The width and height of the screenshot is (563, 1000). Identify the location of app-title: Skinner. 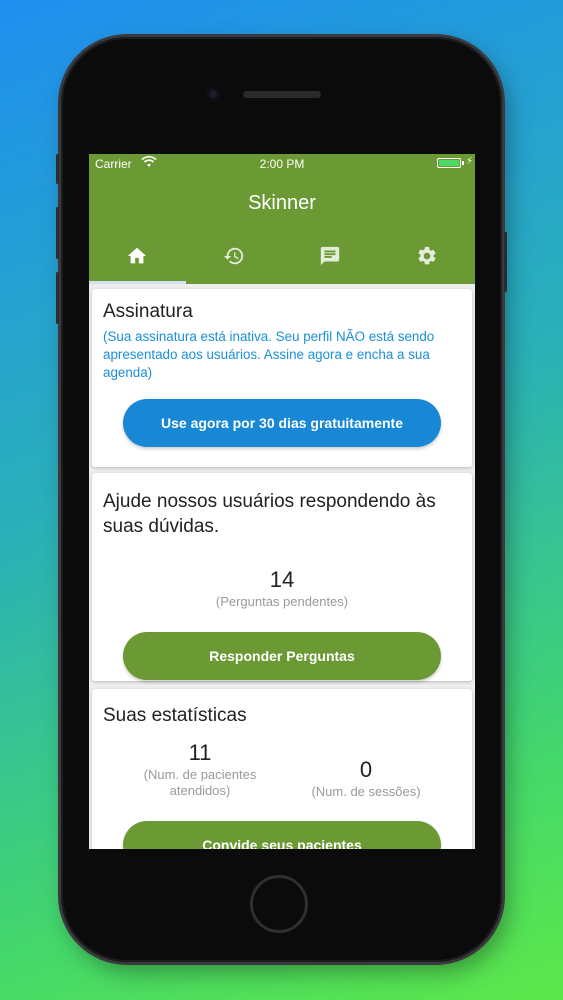
(282, 203).